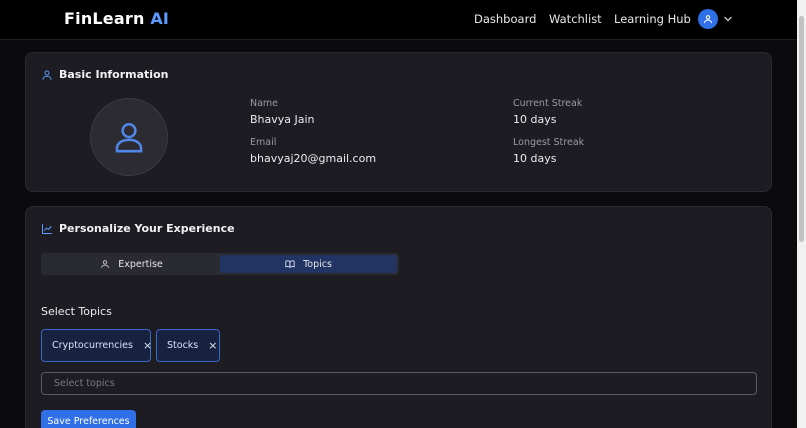 The image size is (806, 428). I want to click on longest-streak-value: 10 days, so click(535, 158).